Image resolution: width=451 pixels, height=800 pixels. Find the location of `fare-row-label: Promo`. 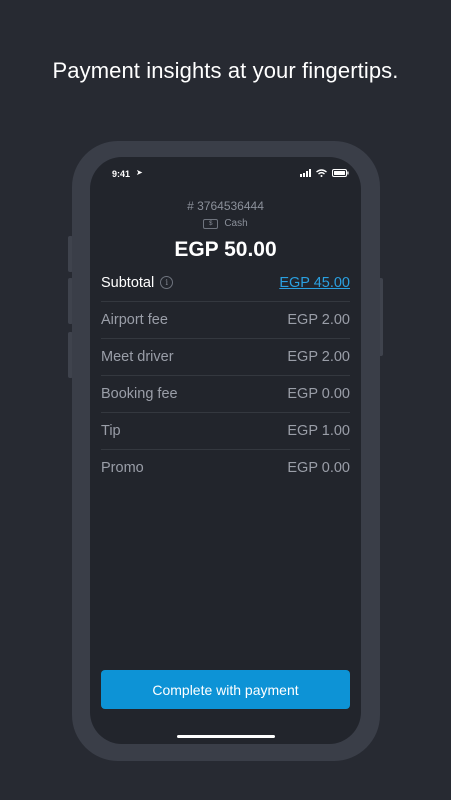

fare-row-label: Promo is located at coordinates (122, 468).